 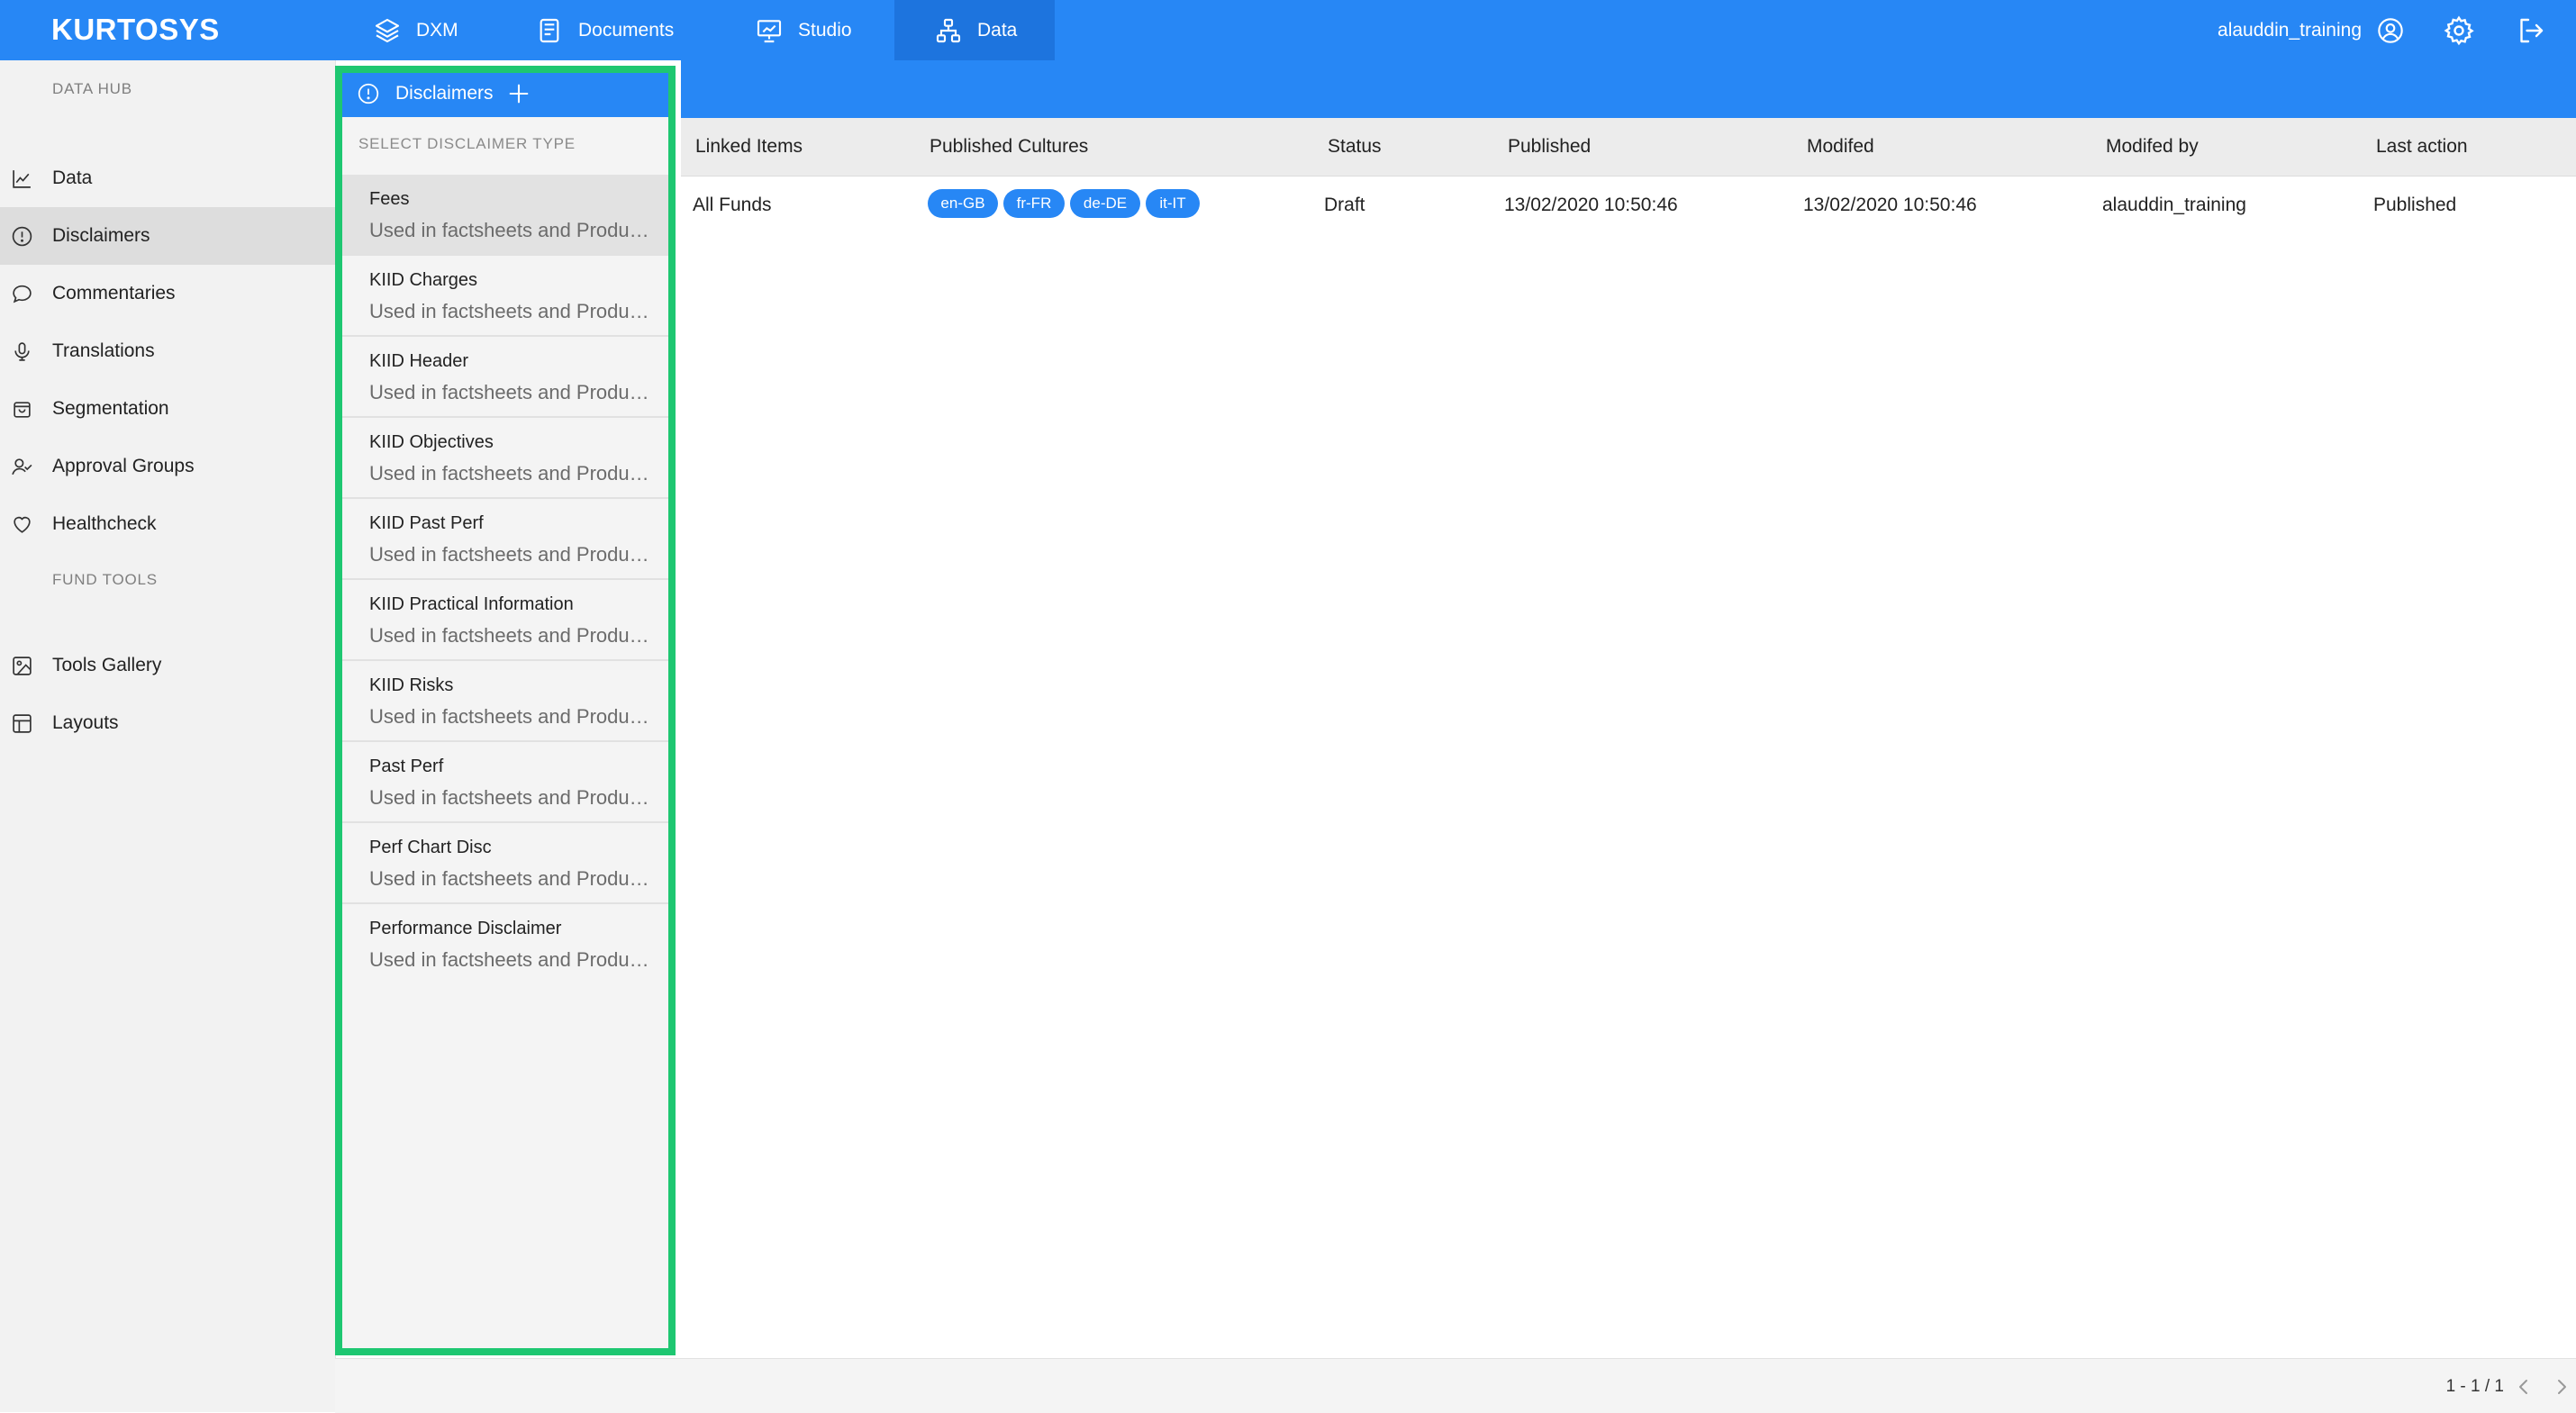 I want to click on username: alauddin_training, so click(x=2290, y=30).